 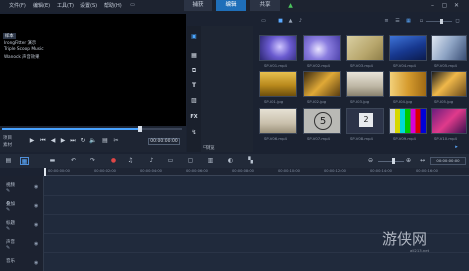 I want to click on ruler-tick-label: 00:00:04:00, so click(x=151, y=171).